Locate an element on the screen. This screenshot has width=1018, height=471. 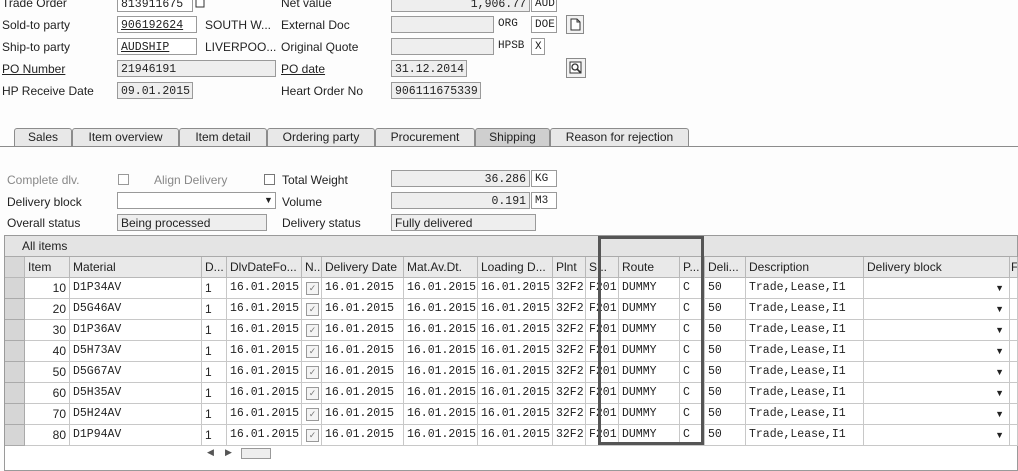
cell-d: 1 is located at coordinates (214, 414).